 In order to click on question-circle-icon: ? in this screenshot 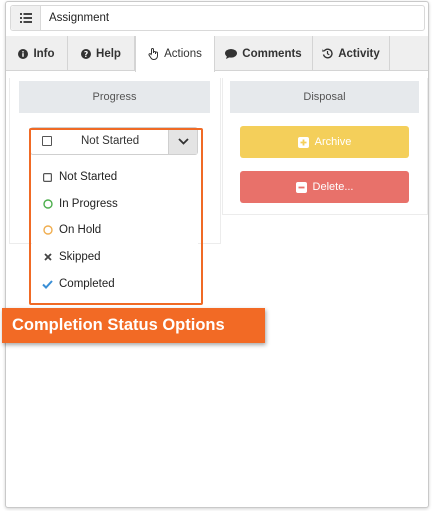, I will do `click(86, 53)`.